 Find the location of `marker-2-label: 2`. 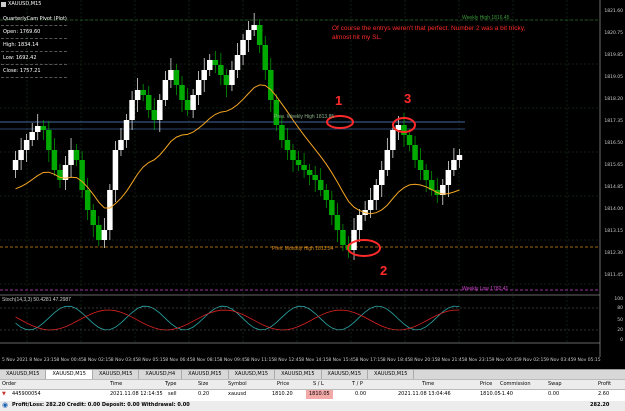

marker-2-label: 2 is located at coordinates (384, 270).